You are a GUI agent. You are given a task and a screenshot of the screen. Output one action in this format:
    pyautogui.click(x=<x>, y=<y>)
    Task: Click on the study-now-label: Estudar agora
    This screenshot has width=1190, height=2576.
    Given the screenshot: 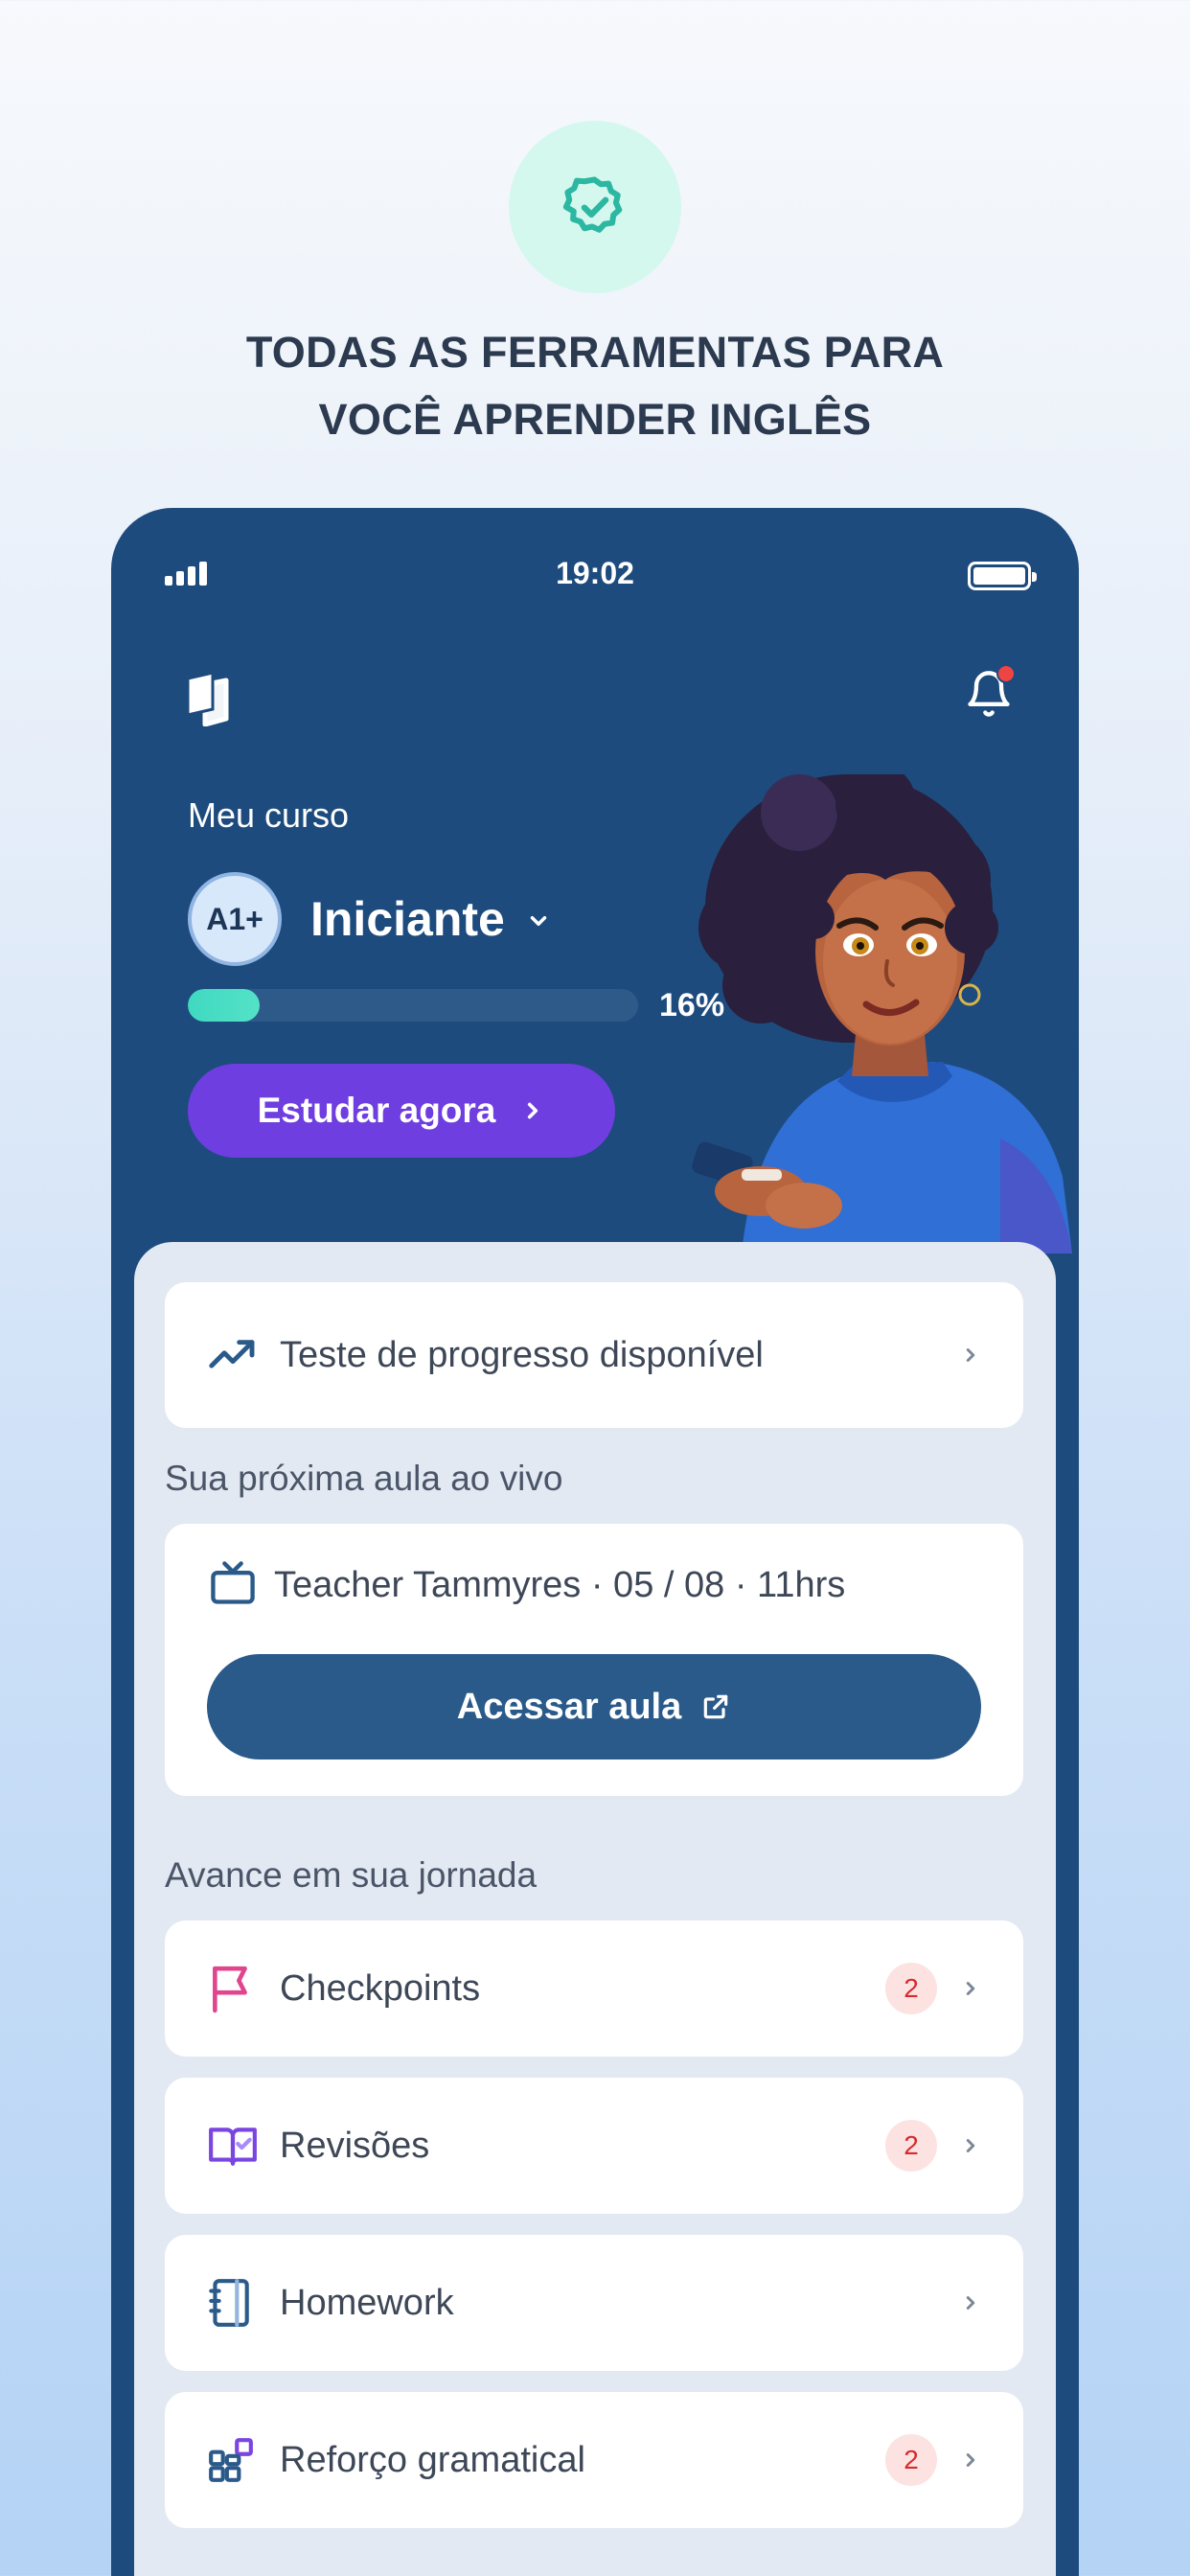 What is the action you would take?
    pyautogui.click(x=377, y=1110)
    